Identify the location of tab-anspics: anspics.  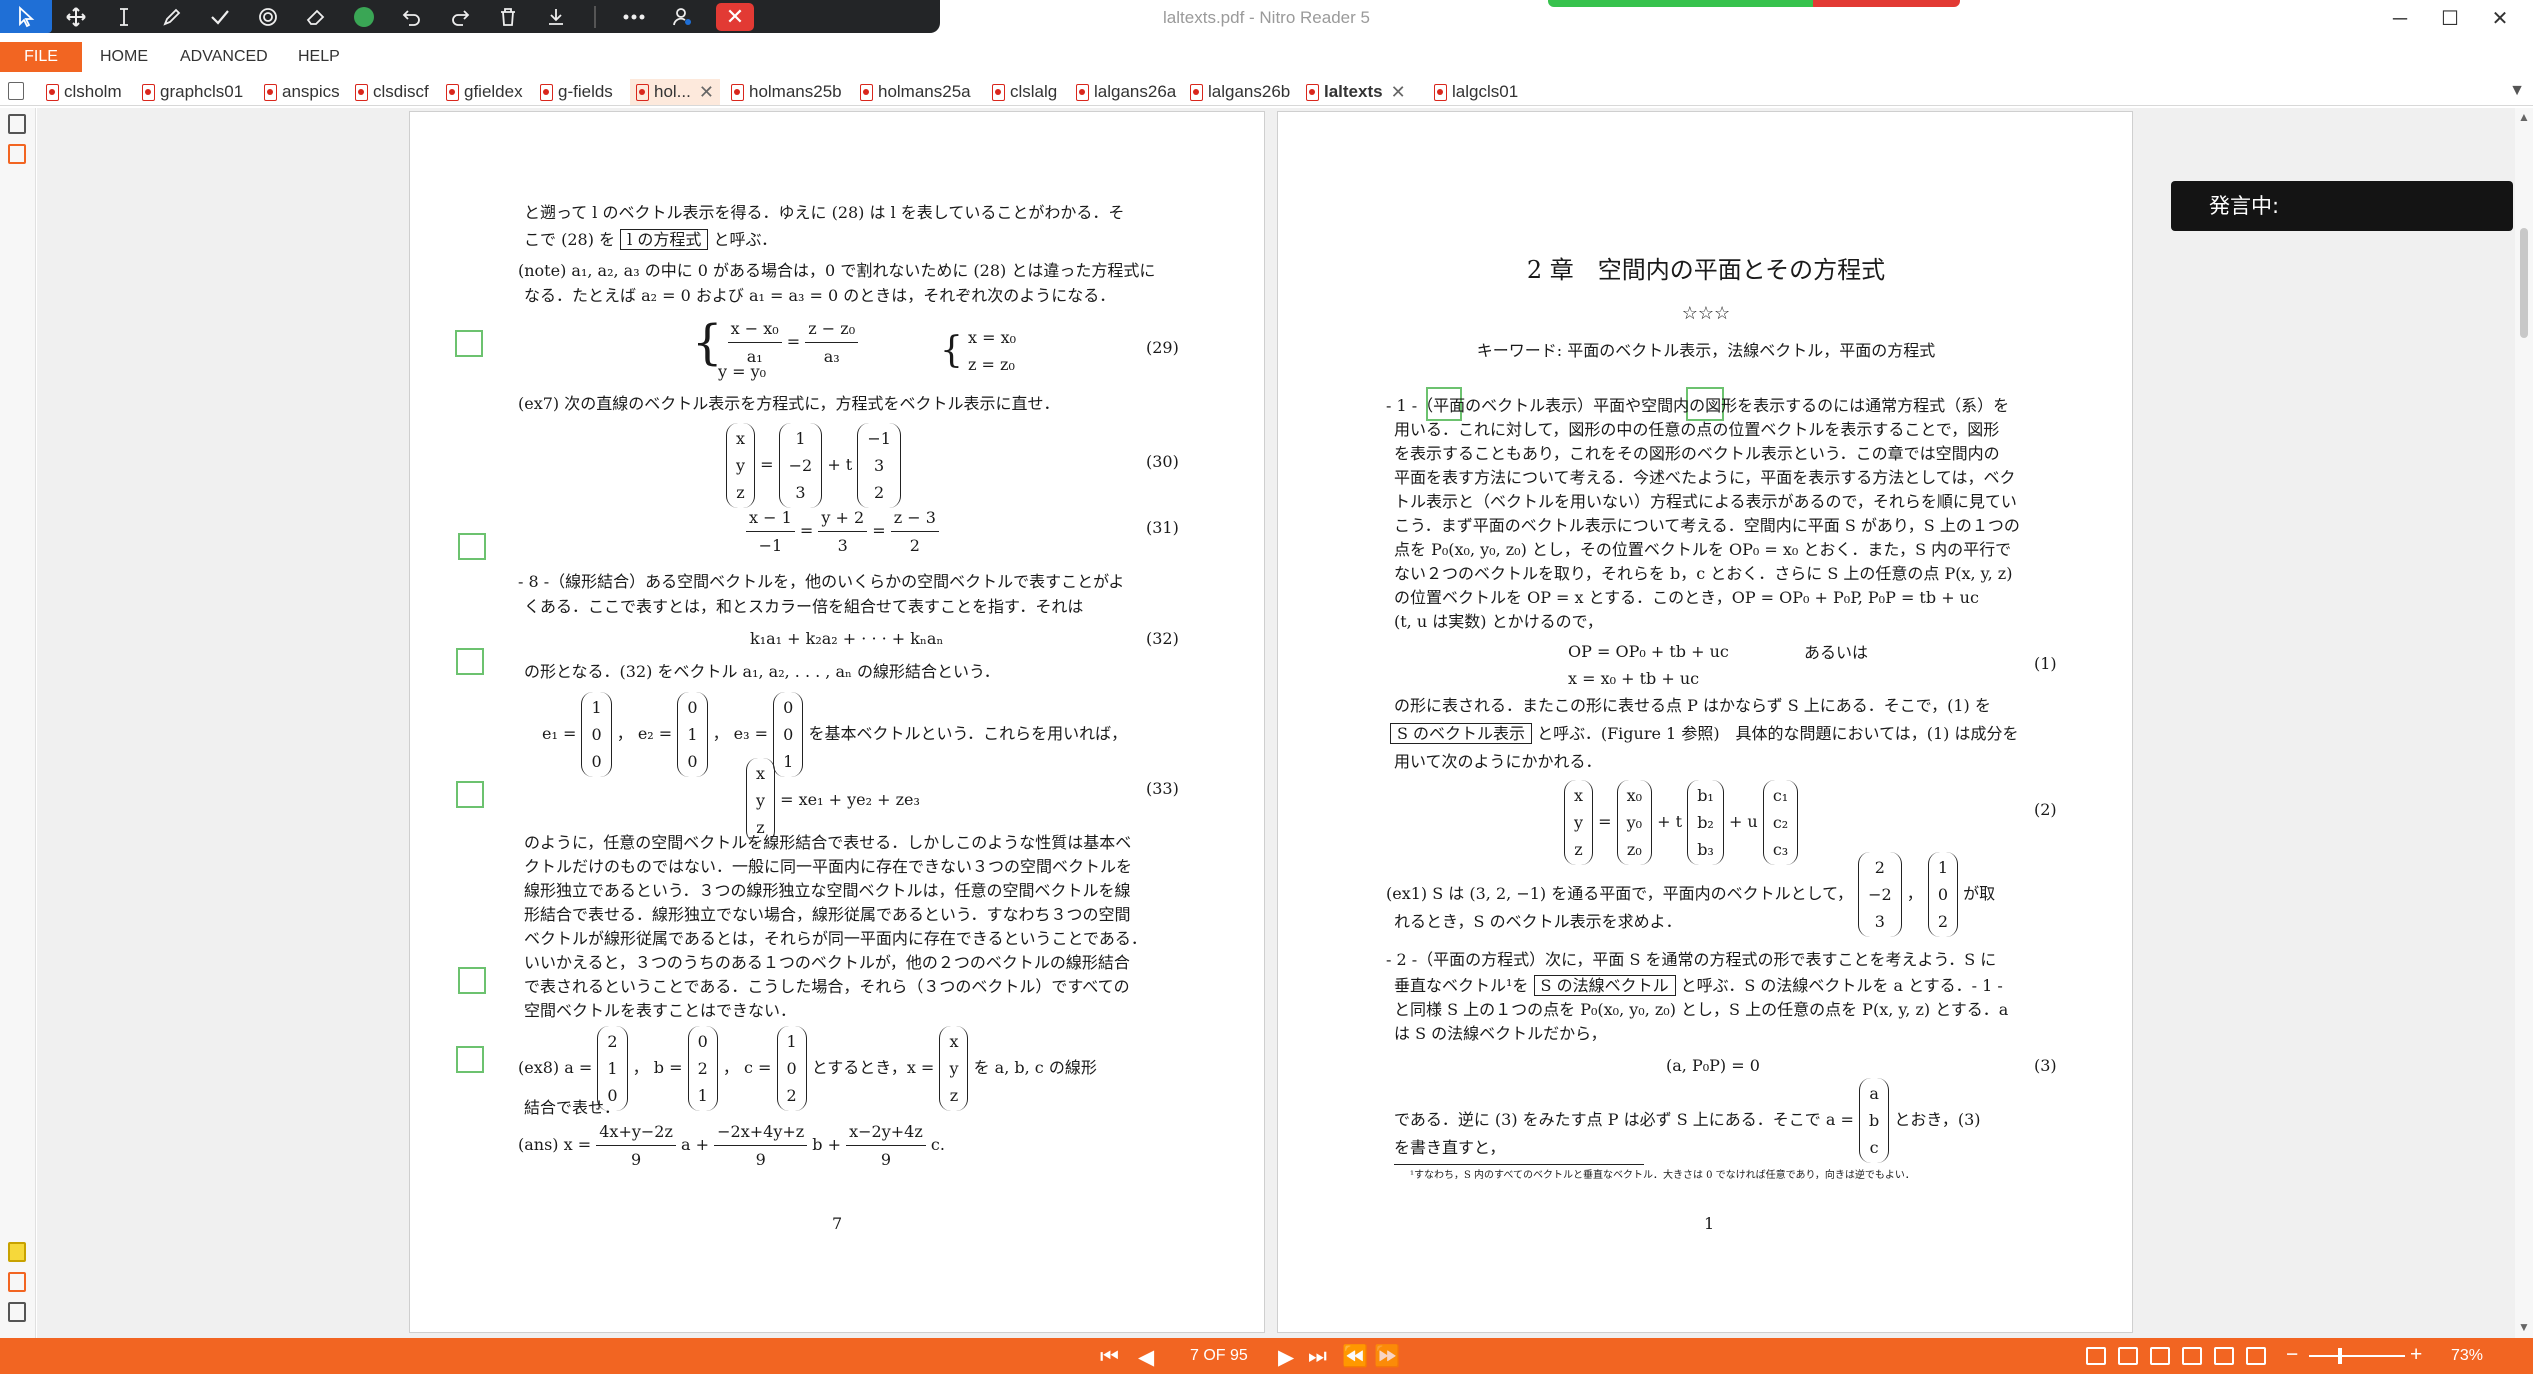
(302, 92).